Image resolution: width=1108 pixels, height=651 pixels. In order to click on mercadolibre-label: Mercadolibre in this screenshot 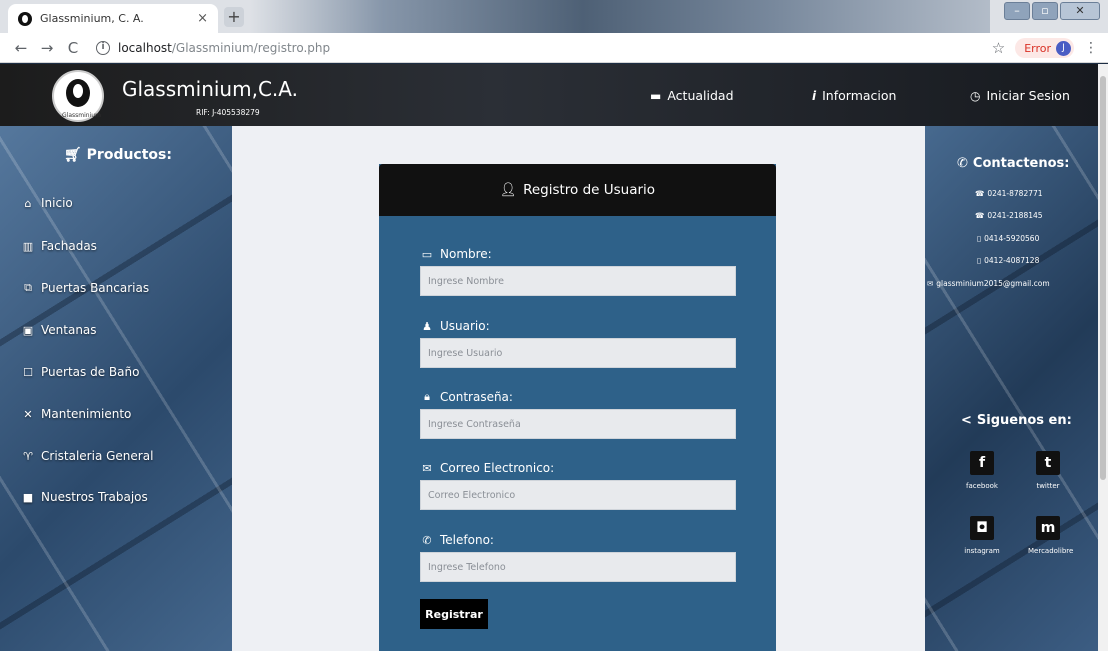, I will do `click(1051, 551)`.